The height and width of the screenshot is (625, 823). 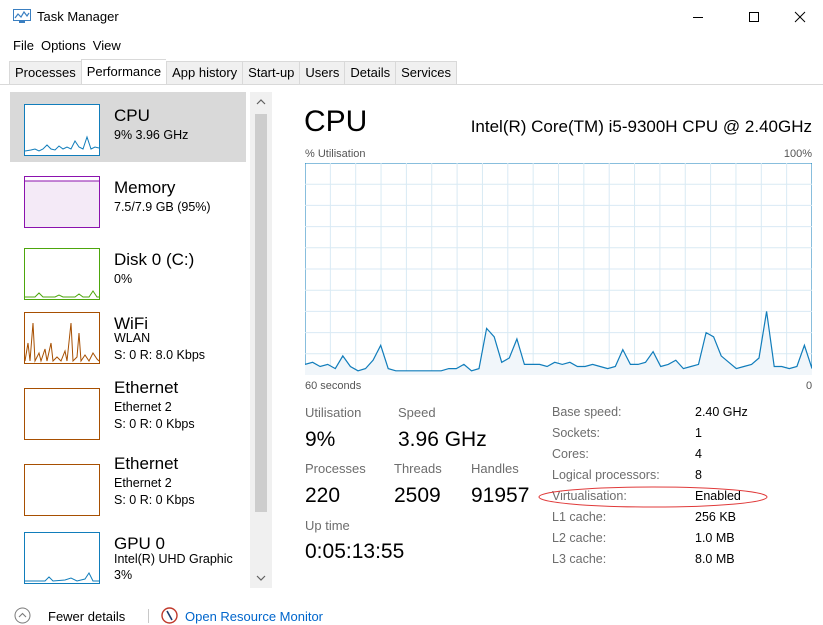 I want to click on graph-y-max-label: 100%, so click(x=797, y=154).